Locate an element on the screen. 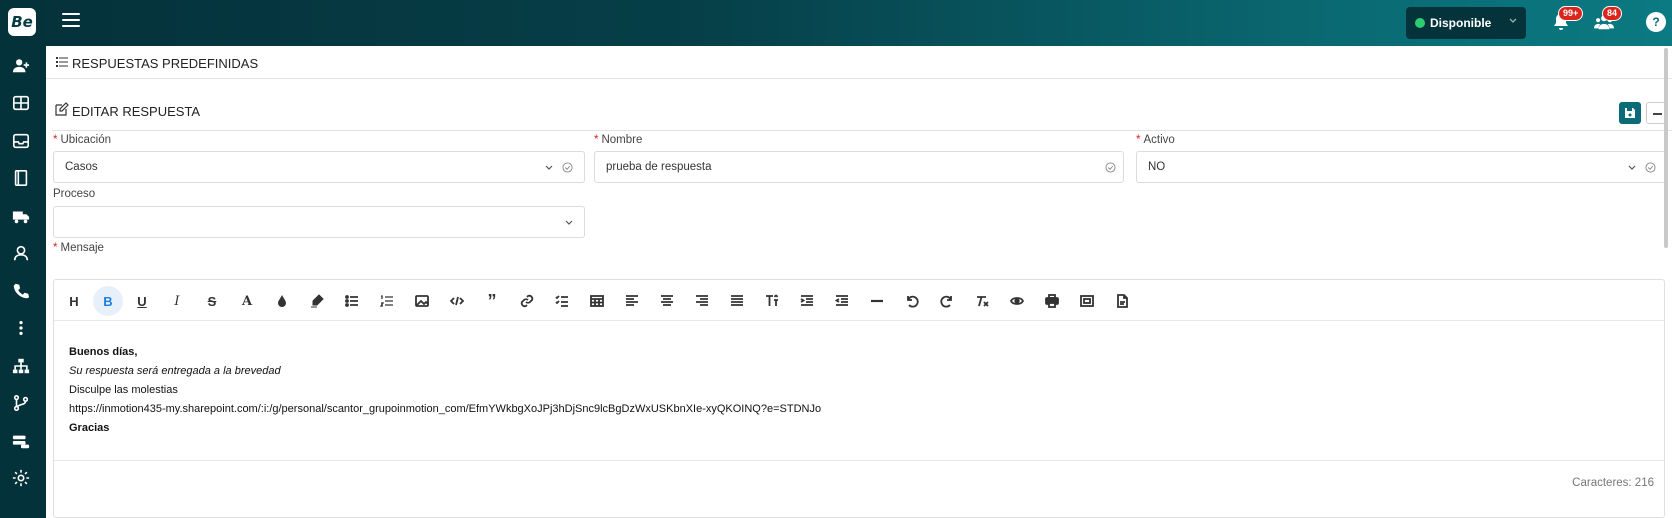  list-icon is located at coordinates (62, 62).